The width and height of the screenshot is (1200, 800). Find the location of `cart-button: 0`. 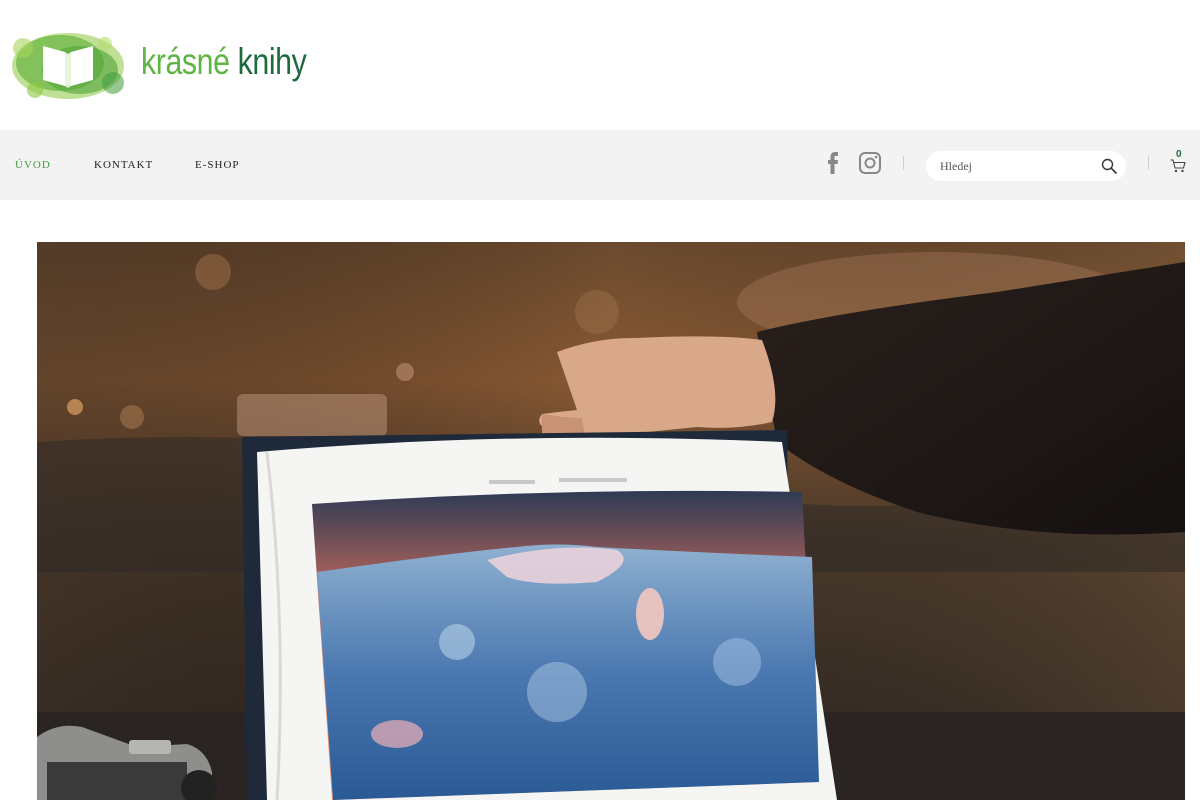

cart-button: 0 is located at coordinates (1179, 161).